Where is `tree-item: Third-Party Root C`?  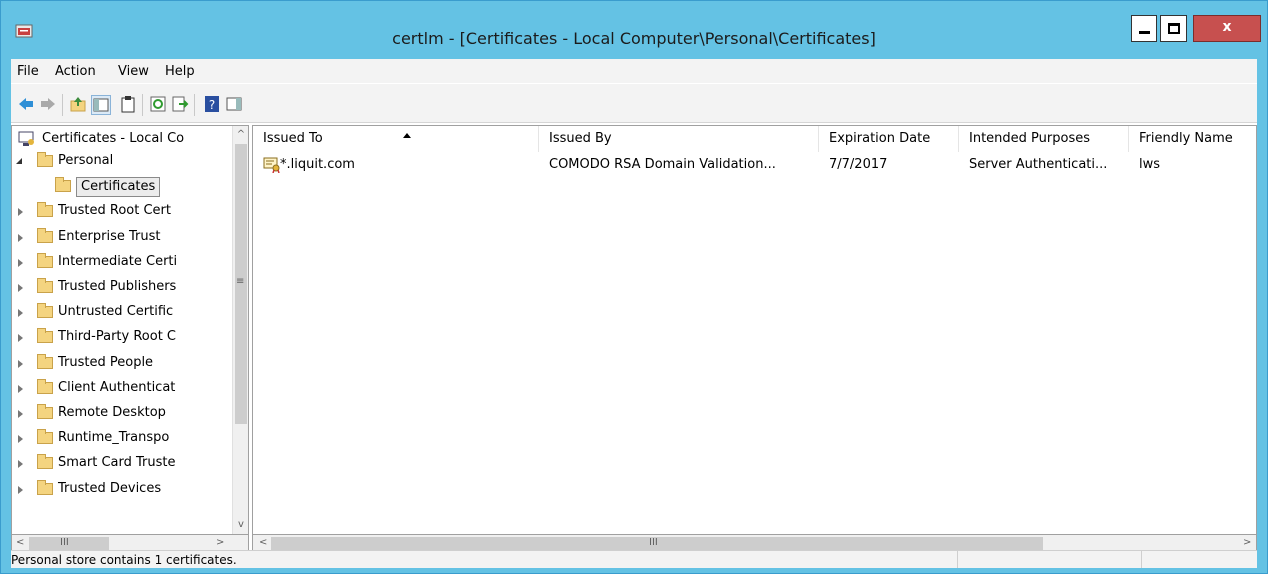 tree-item: Third-Party Root C is located at coordinates (121, 337).